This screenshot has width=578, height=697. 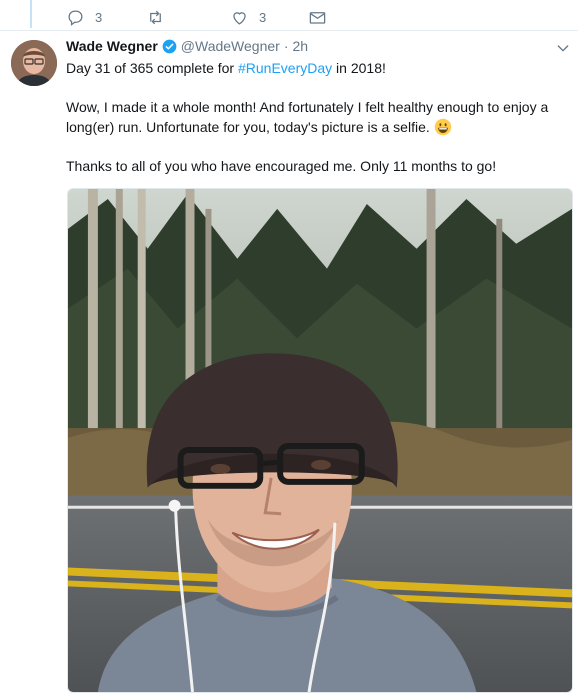 I want to click on thread-connector-line, so click(x=31, y=14).